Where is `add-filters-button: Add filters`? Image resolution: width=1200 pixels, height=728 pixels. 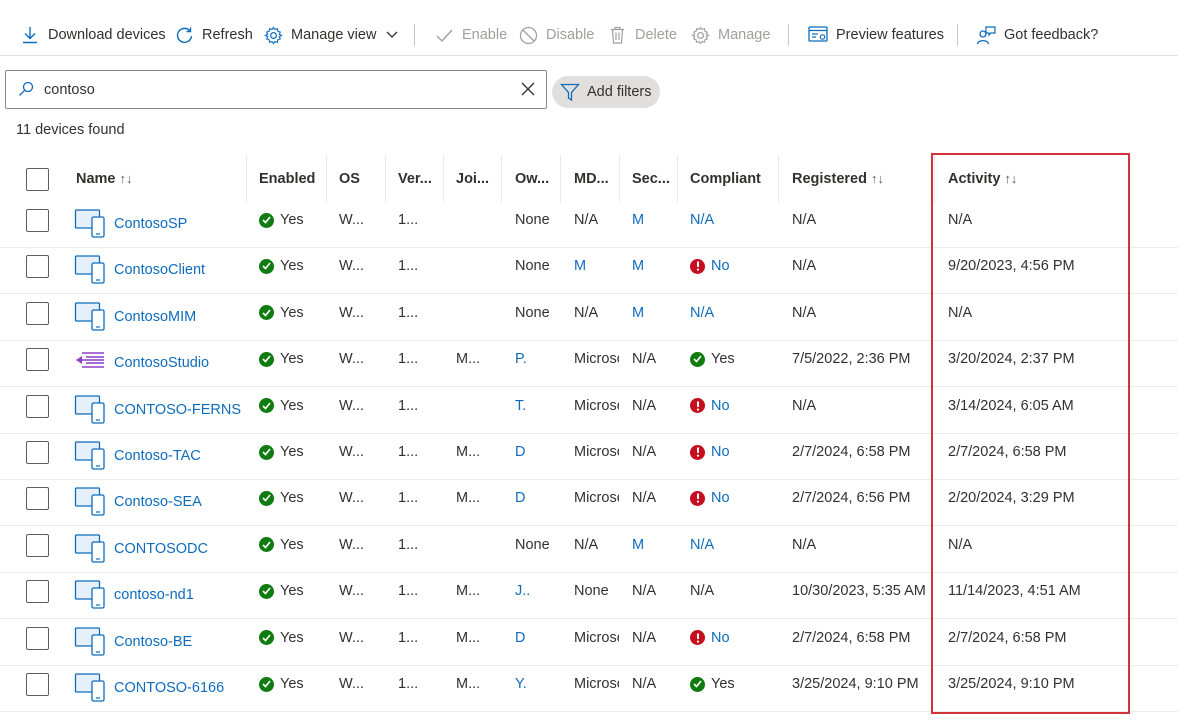 add-filters-button: Add filters is located at coordinates (606, 92).